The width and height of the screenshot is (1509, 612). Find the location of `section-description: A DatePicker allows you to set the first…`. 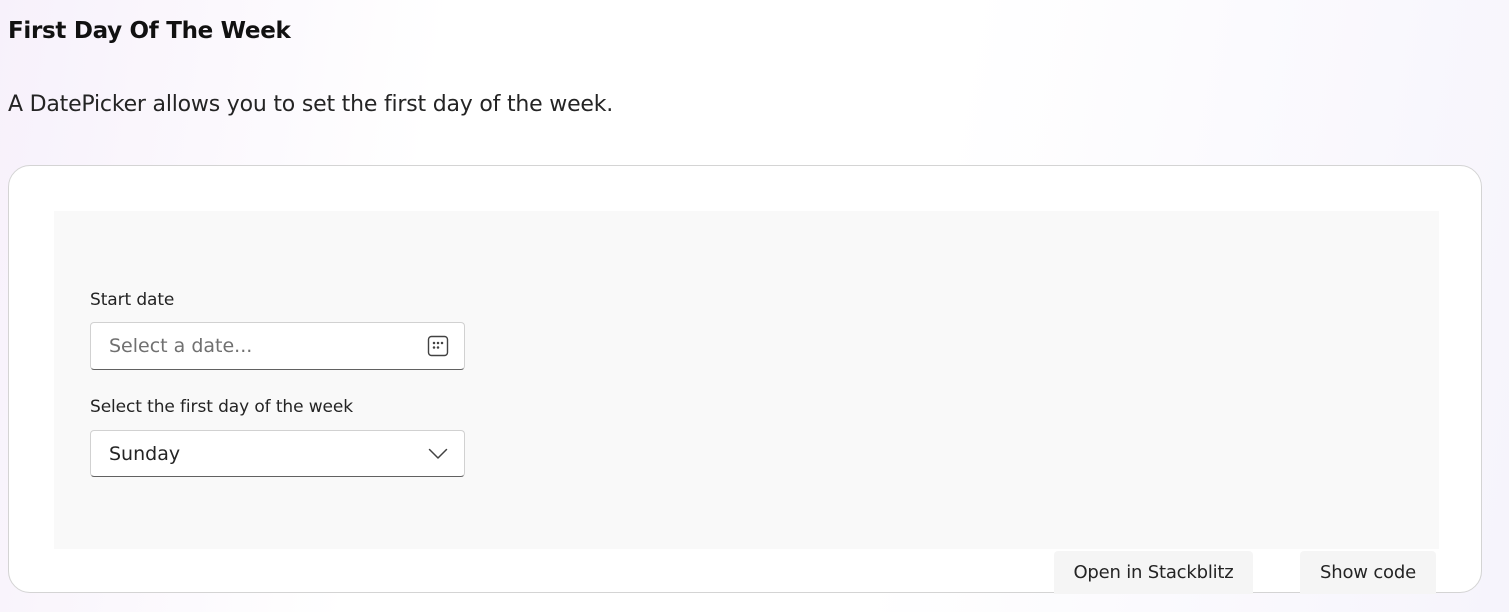

section-description: A DatePicker allows you to set the first… is located at coordinates (311, 104).